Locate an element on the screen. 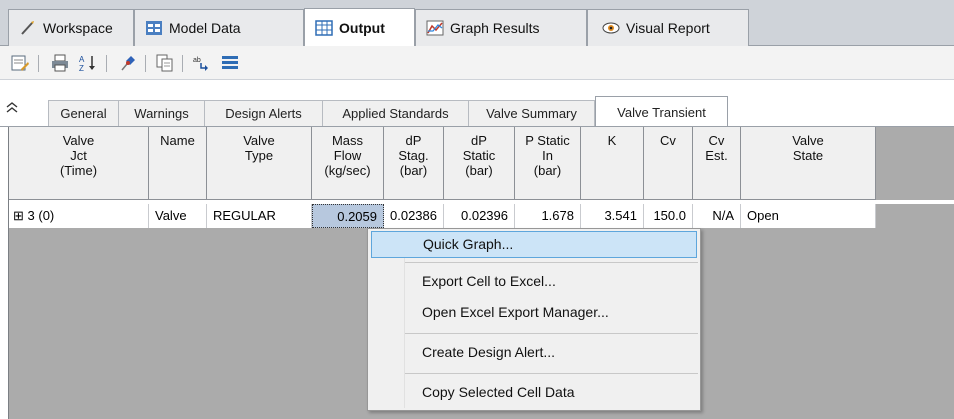 The image size is (954, 419). sub-tab-label: Warnings is located at coordinates (161, 113).